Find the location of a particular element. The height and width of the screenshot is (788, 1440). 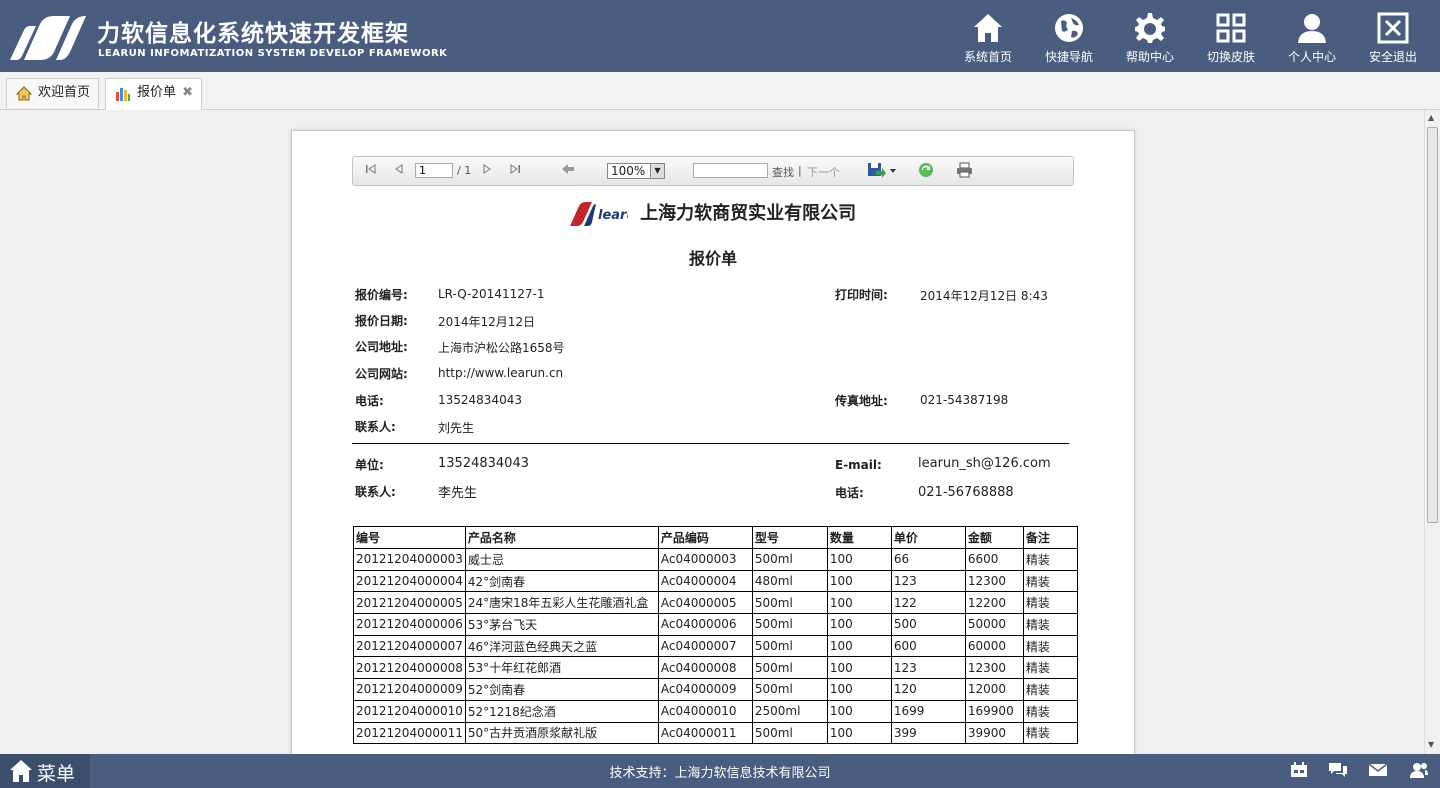

company-name: 上海力软商贸实业有限公司 is located at coordinates (748, 213).